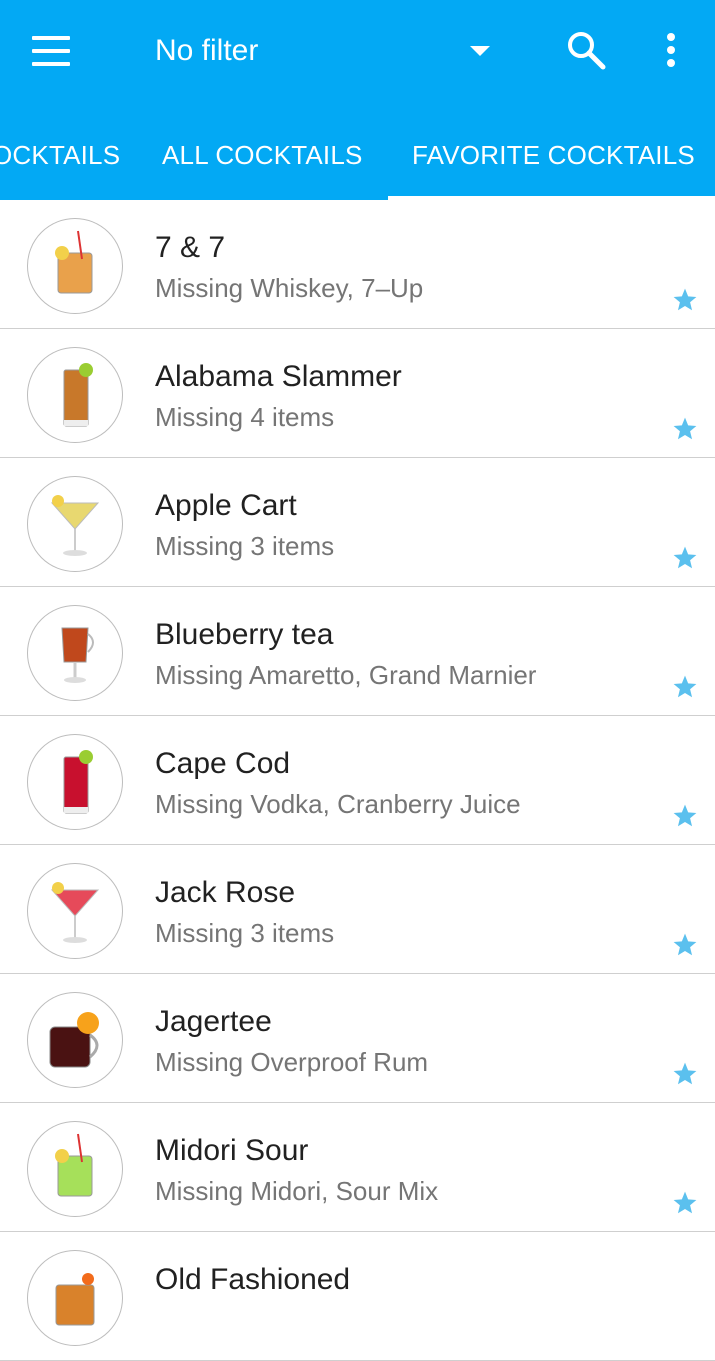  Describe the element at coordinates (190, 247) in the screenshot. I see `cocktail-name: 7 & 7` at that location.